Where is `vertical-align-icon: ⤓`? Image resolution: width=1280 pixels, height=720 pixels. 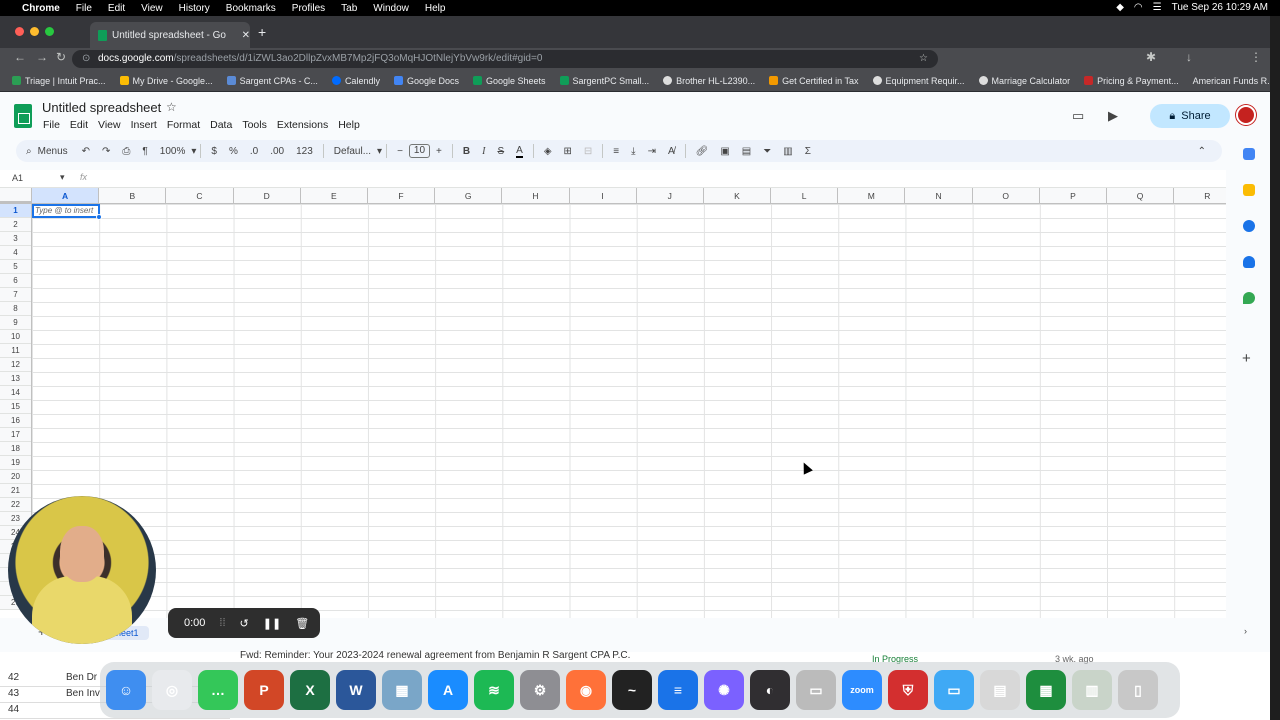
vertical-align-icon: ⤓ is located at coordinates (633, 151).